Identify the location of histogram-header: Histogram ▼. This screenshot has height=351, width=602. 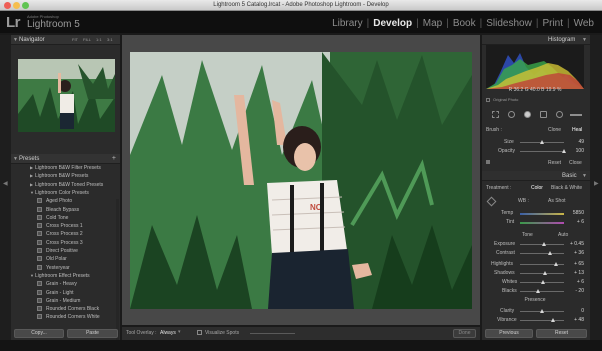
(536, 40).